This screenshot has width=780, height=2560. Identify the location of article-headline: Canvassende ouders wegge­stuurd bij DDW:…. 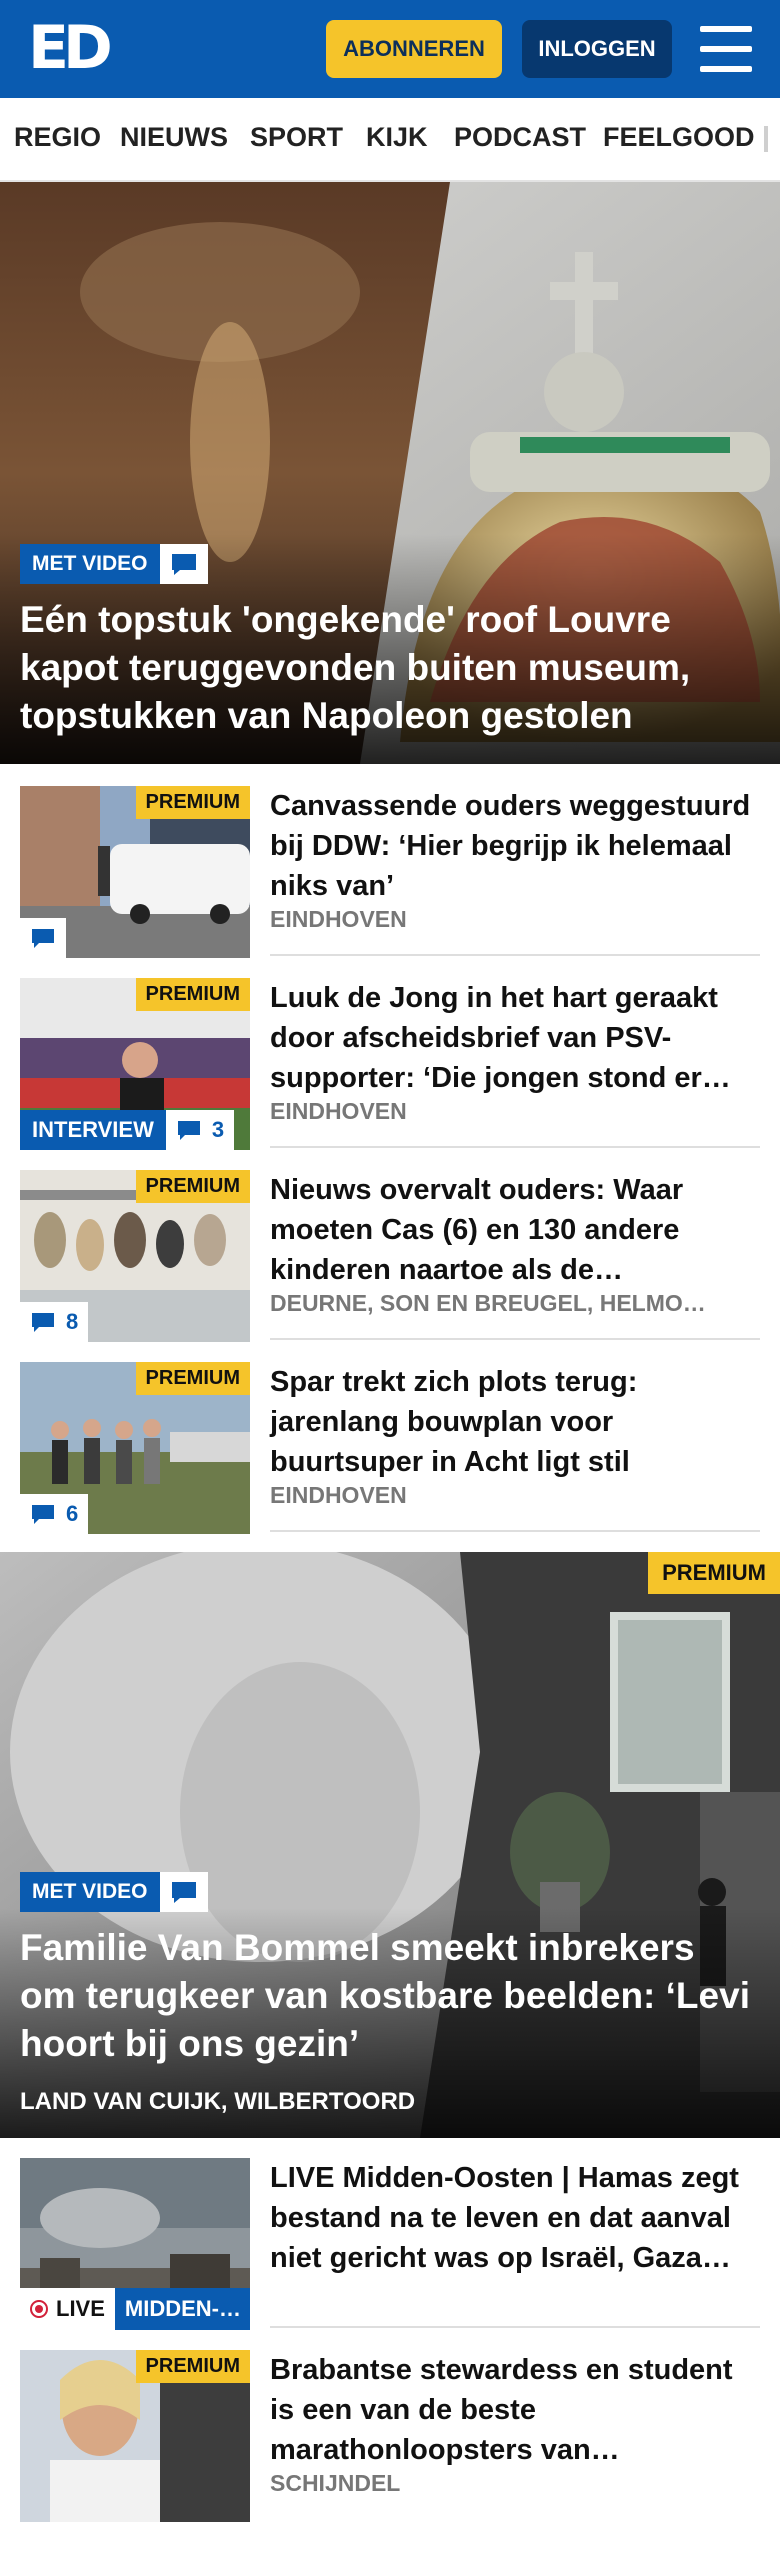
(515, 846).